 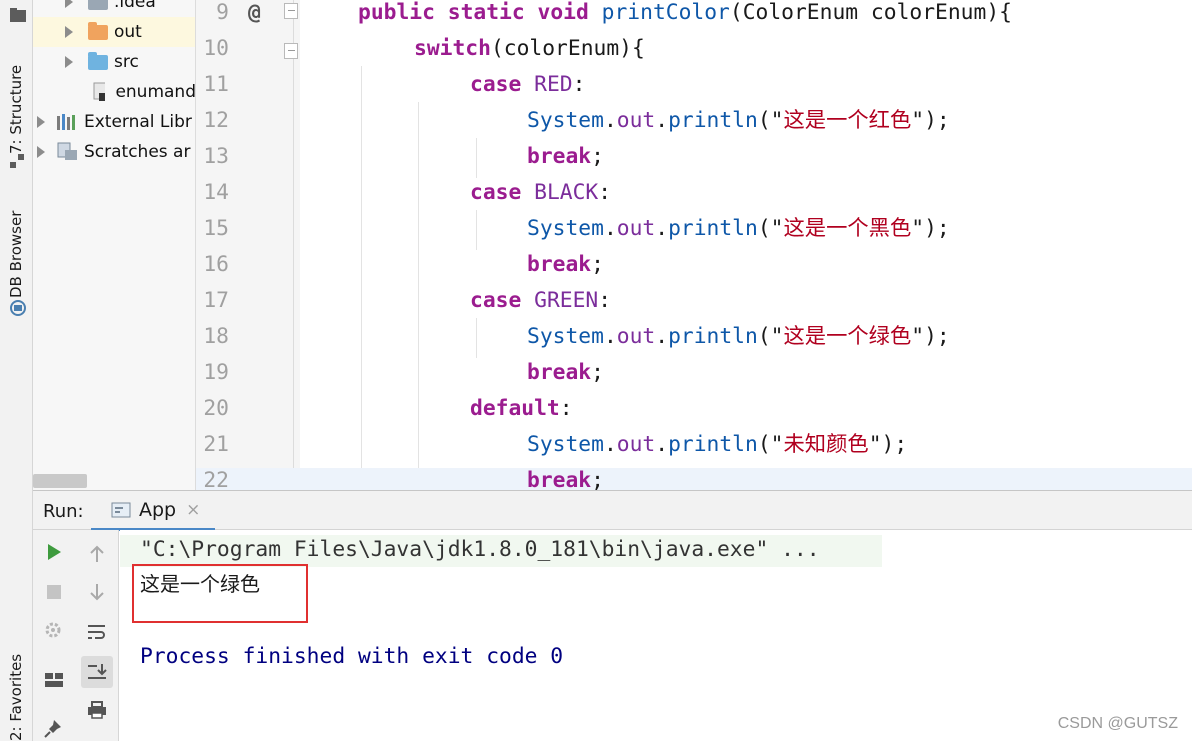 I want to click on project-folder-icon, so click(x=18, y=15).